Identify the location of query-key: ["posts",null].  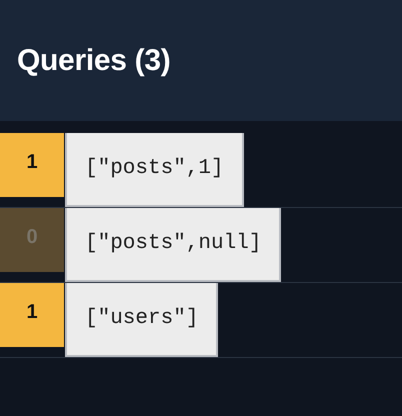
(173, 245).